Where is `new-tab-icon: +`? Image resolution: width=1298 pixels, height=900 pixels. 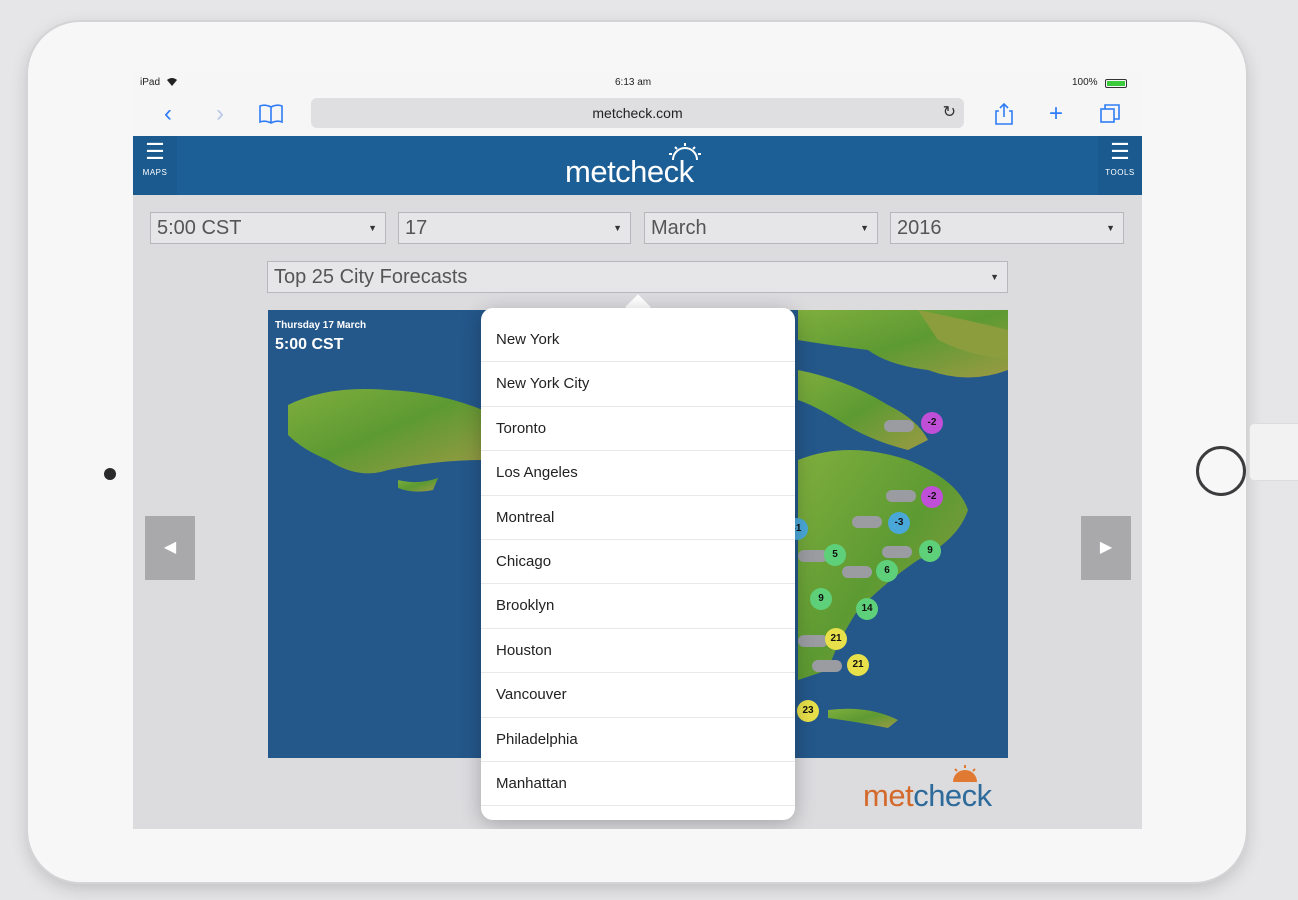
new-tab-icon: + is located at coordinates (1056, 114).